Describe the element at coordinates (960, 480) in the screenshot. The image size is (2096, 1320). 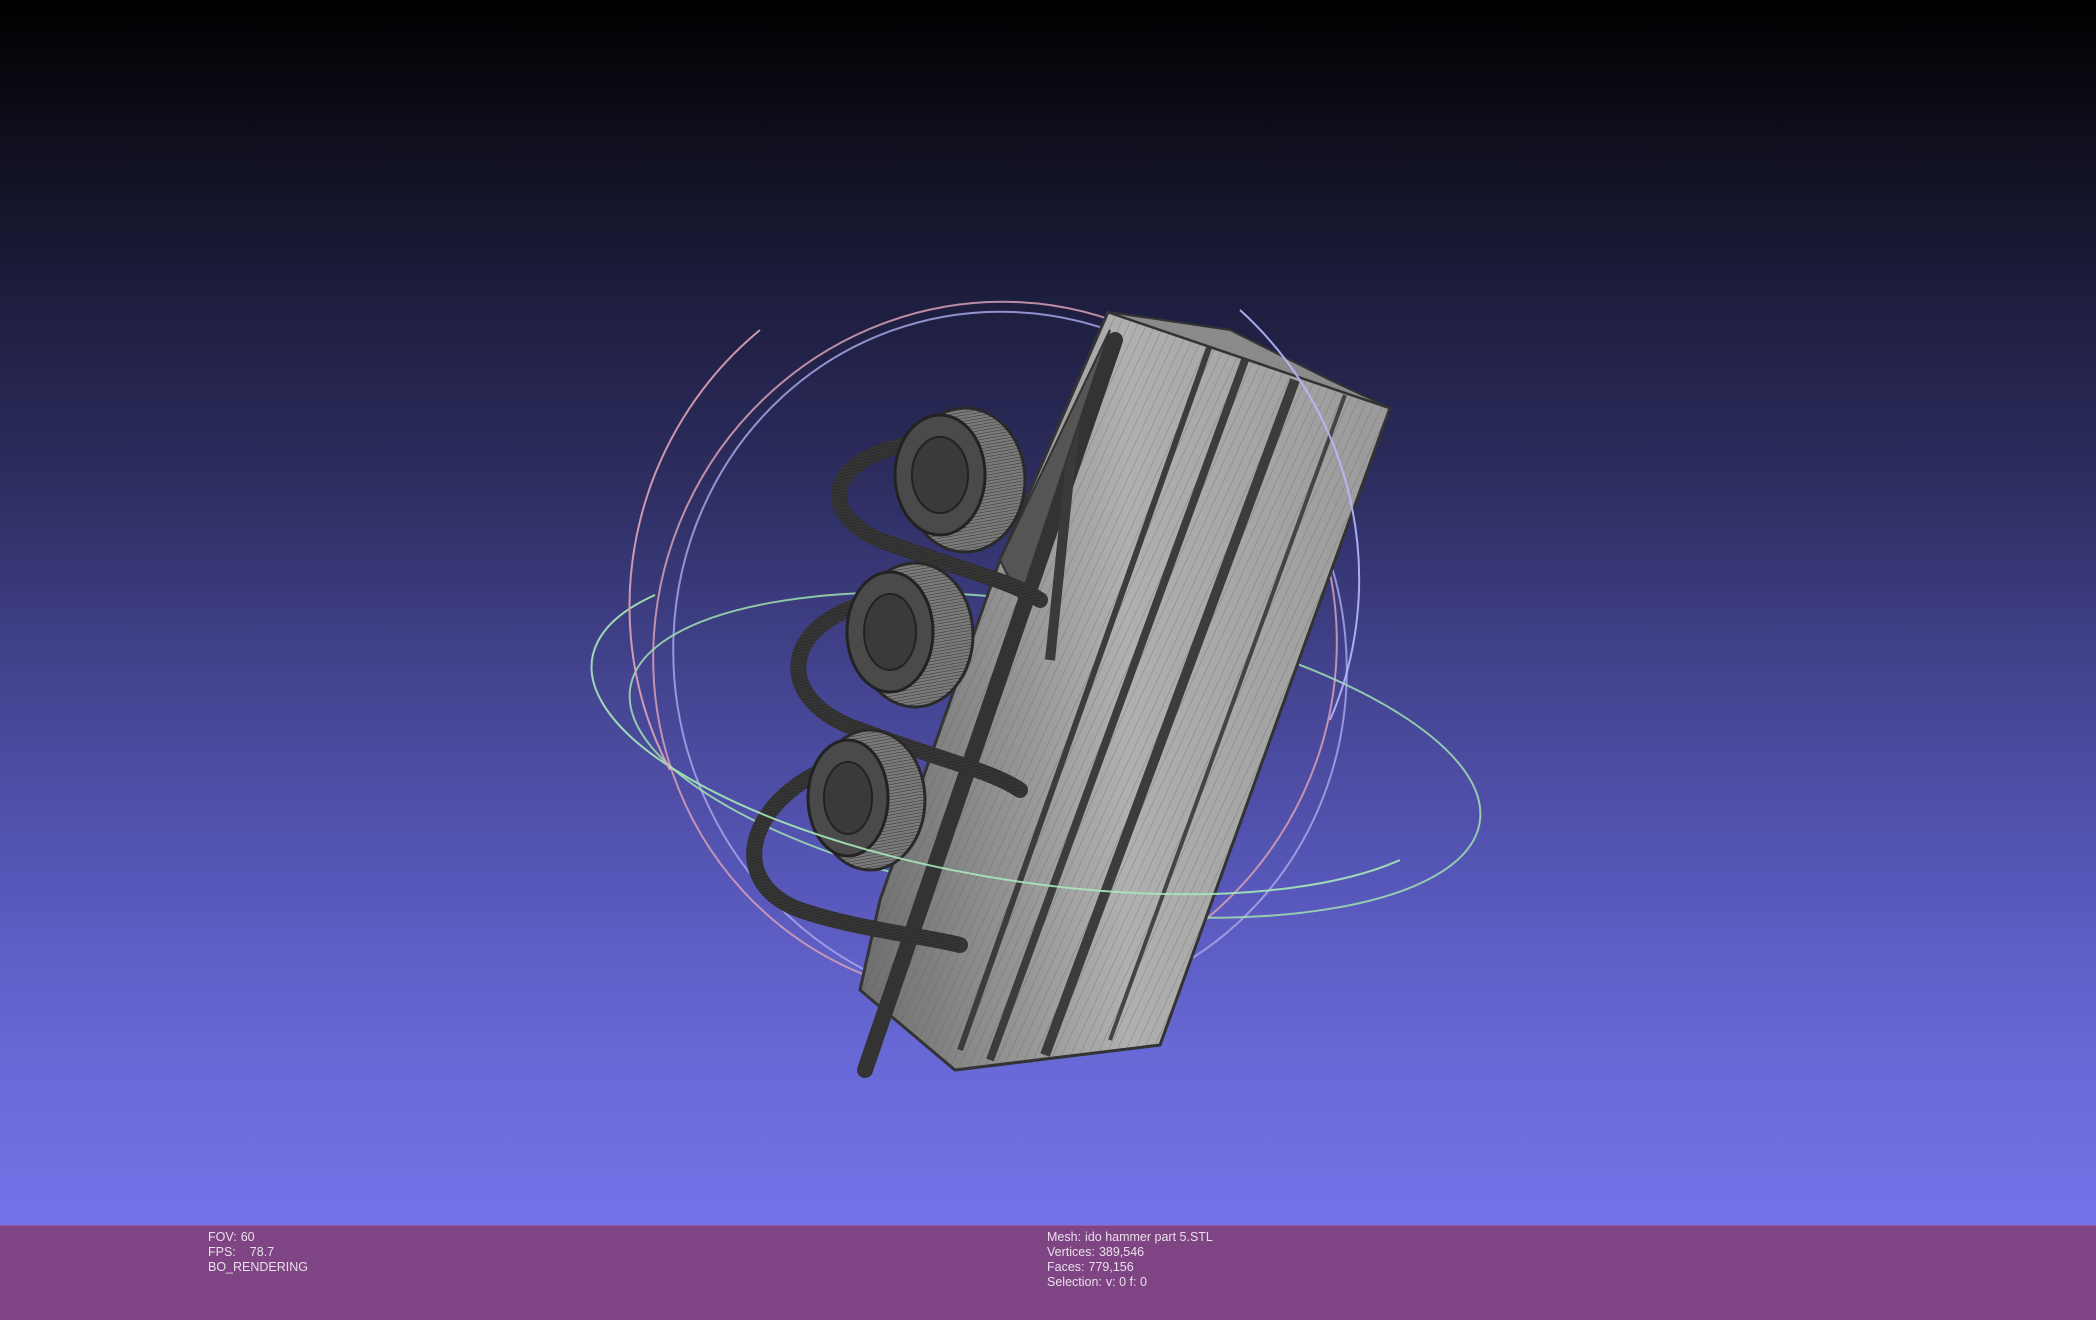
I see `mesh-cylinder-top` at that location.